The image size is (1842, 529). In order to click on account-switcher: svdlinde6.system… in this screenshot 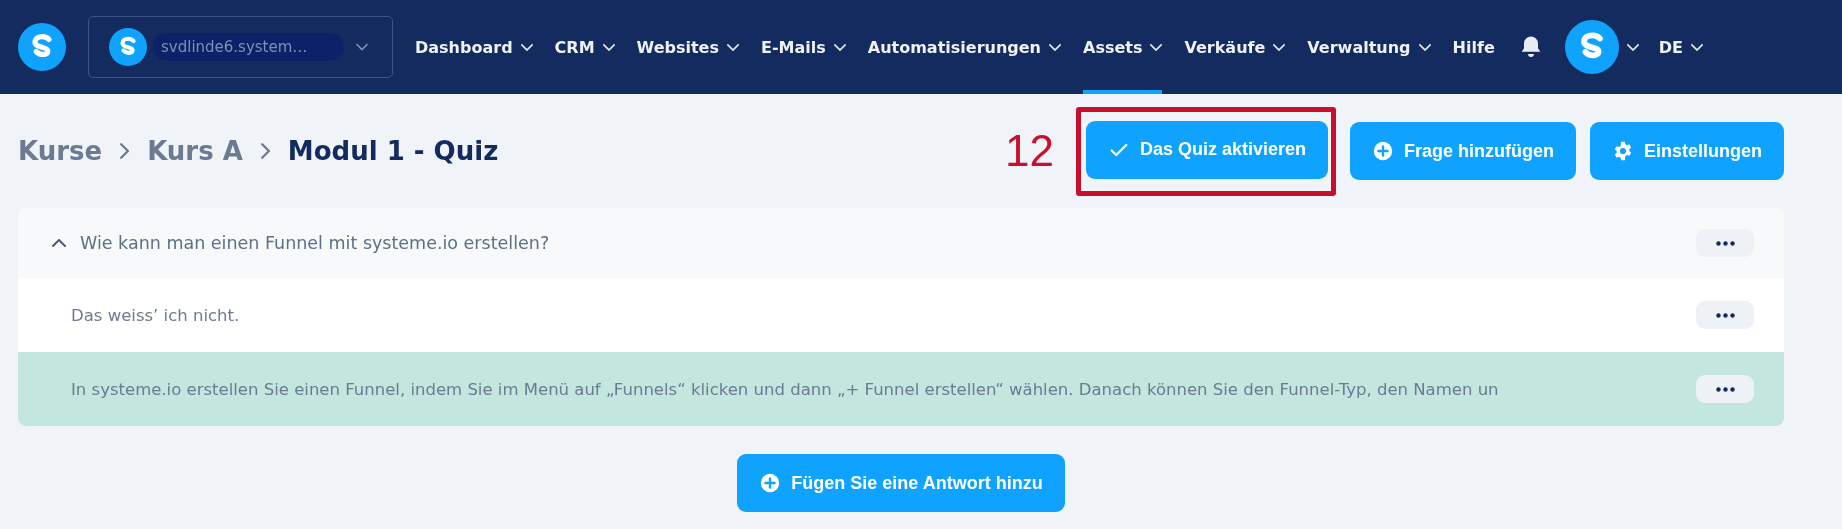, I will do `click(240, 47)`.